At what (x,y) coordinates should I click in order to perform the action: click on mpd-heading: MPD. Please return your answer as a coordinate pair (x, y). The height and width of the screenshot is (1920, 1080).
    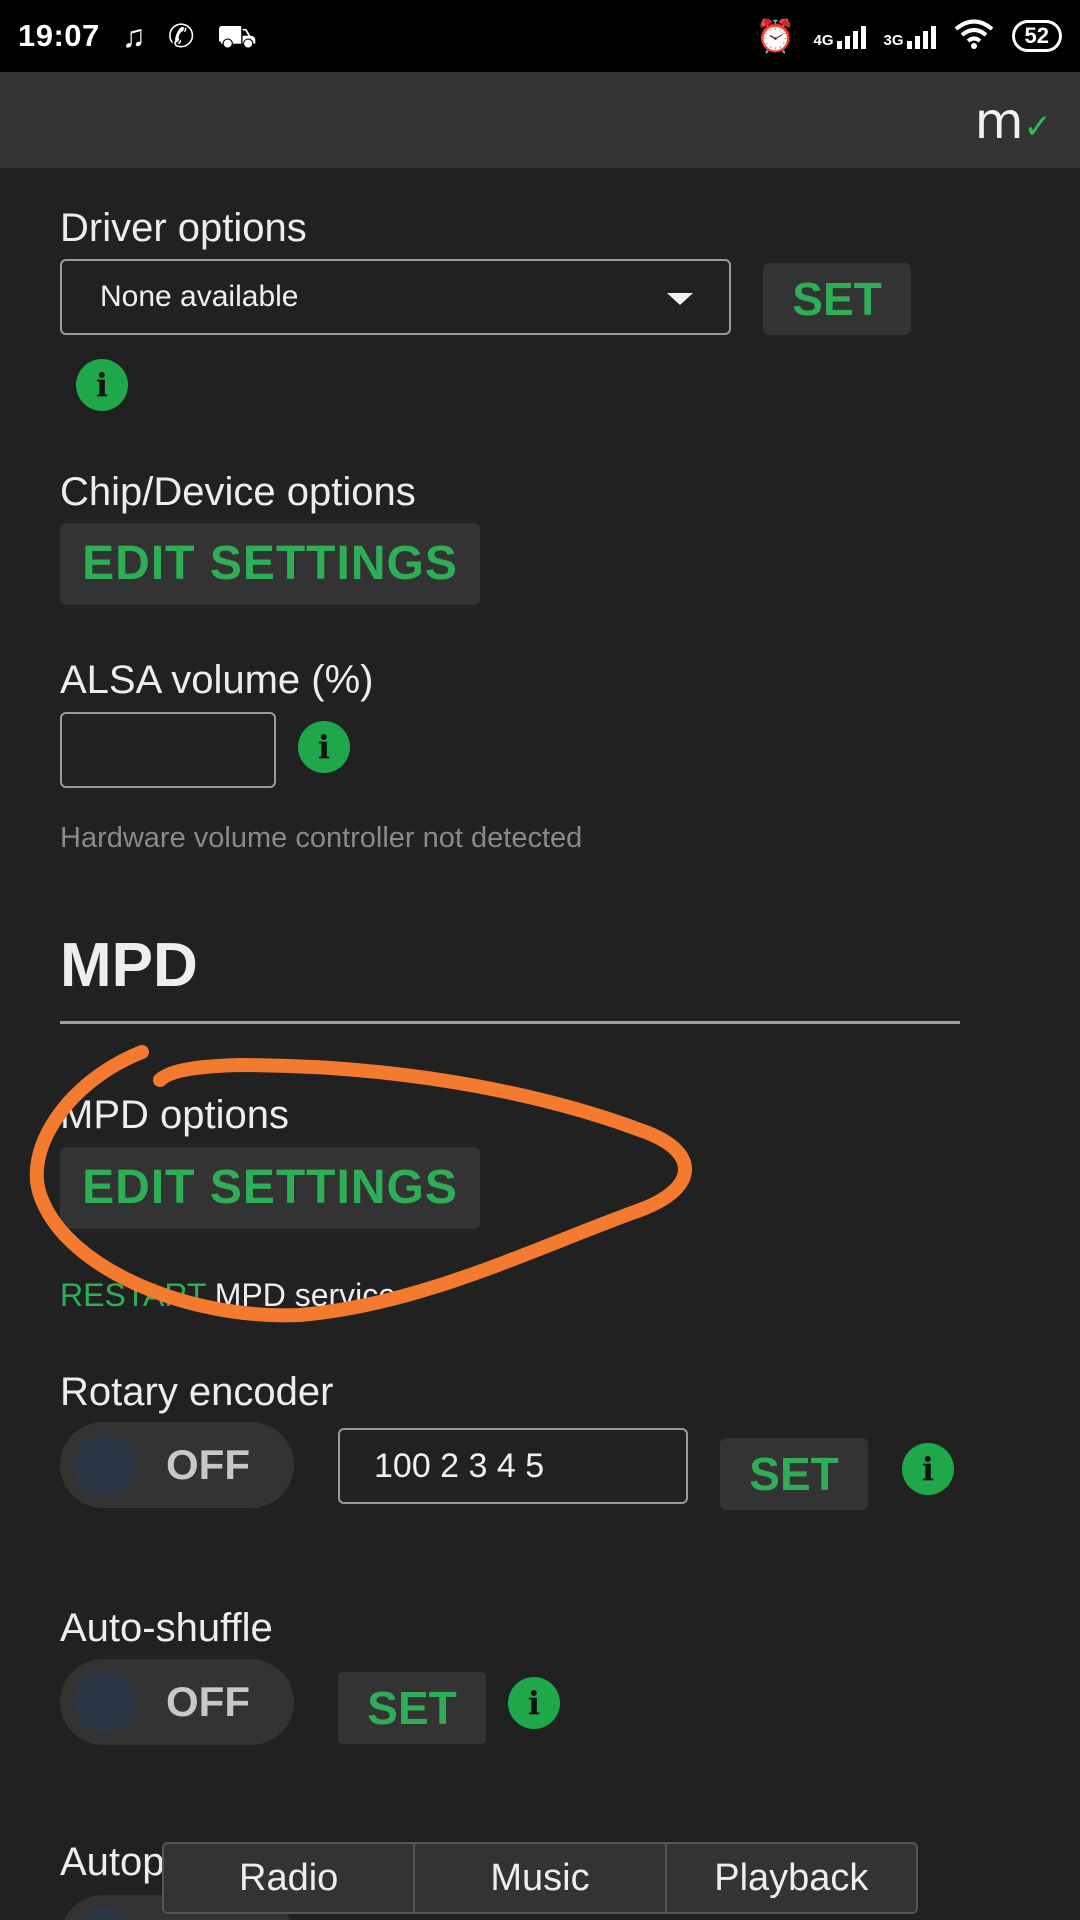
    Looking at the image, I should click on (129, 965).